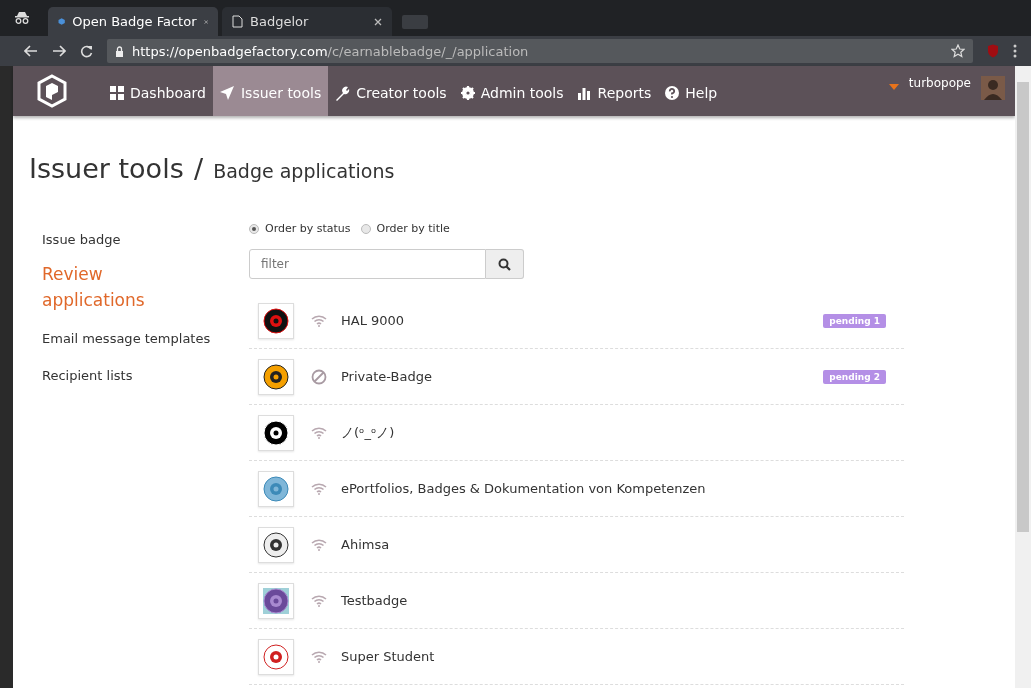 This screenshot has width=1031, height=688. I want to click on paper-plane-icon, so click(227, 93).